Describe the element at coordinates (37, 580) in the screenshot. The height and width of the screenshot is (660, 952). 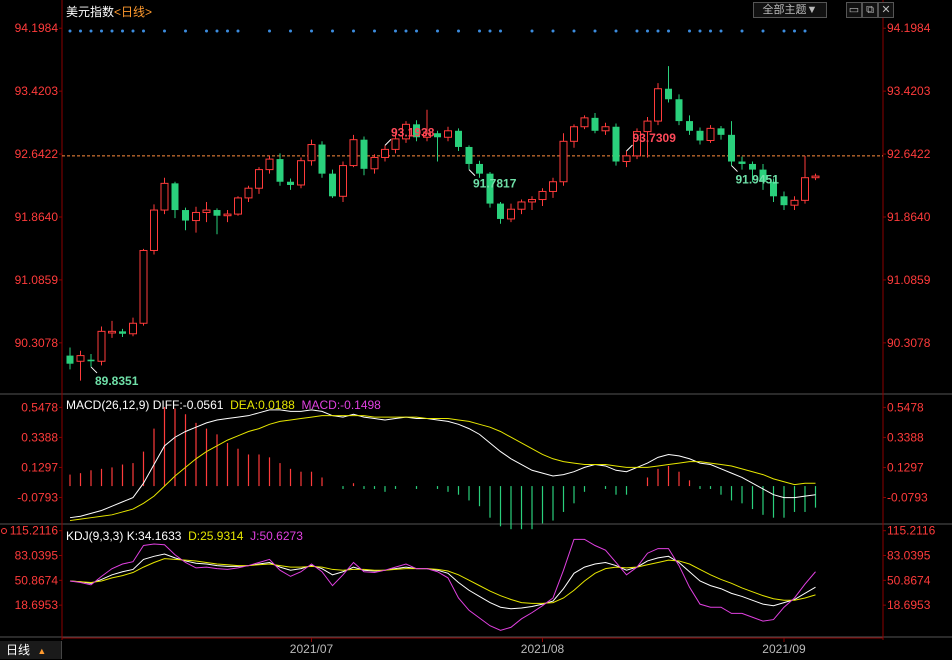
I see `kdj-tick-left: 50.8674` at that location.